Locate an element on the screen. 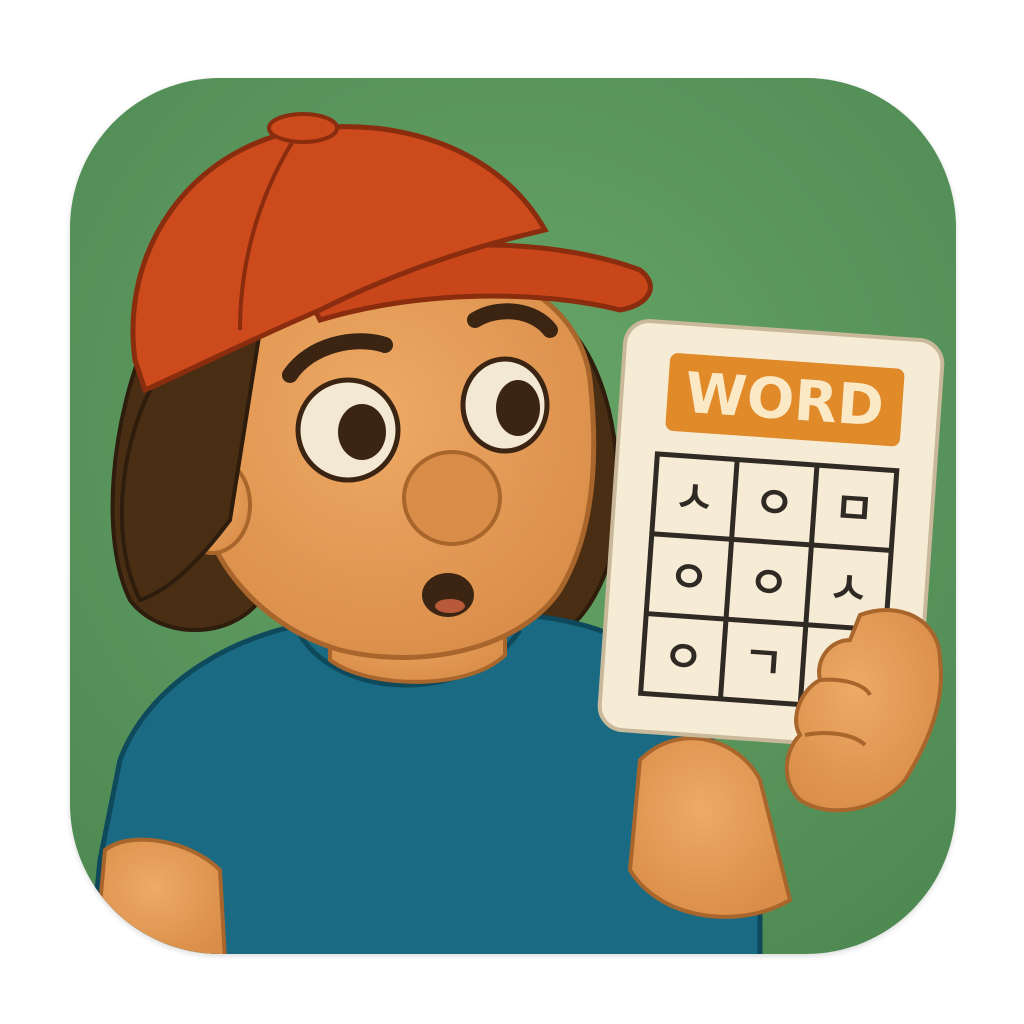 The image size is (1024, 1024). tongue is located at coordinates (450, 606).